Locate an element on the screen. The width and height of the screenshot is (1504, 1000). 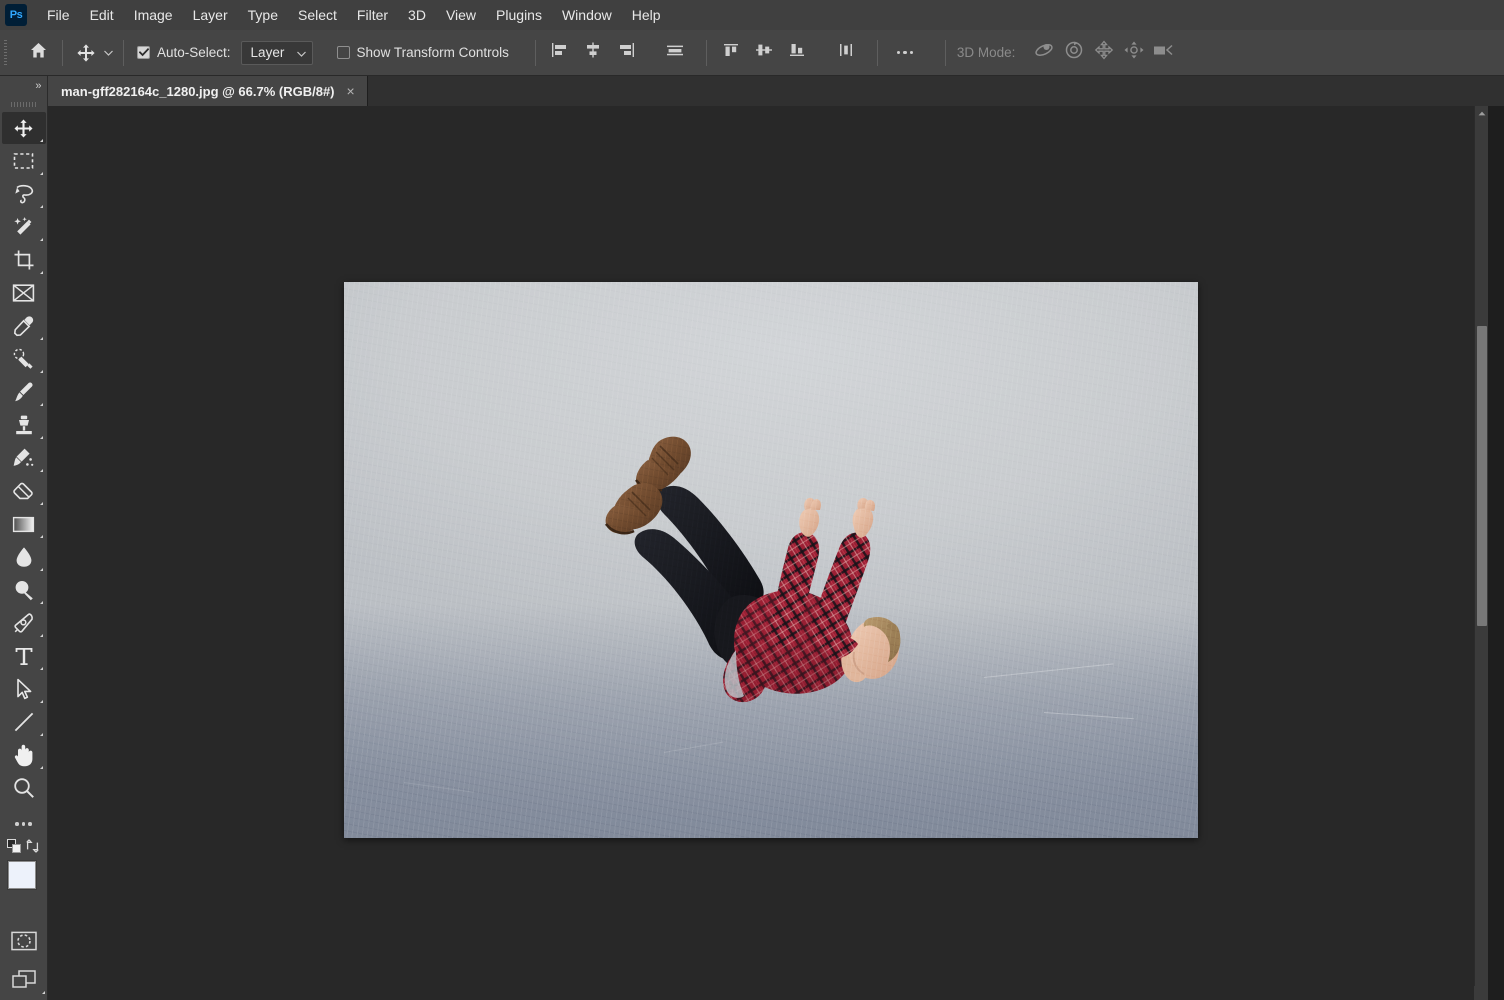
menu-item-filter: Filter is located at coordinates (372, 15).